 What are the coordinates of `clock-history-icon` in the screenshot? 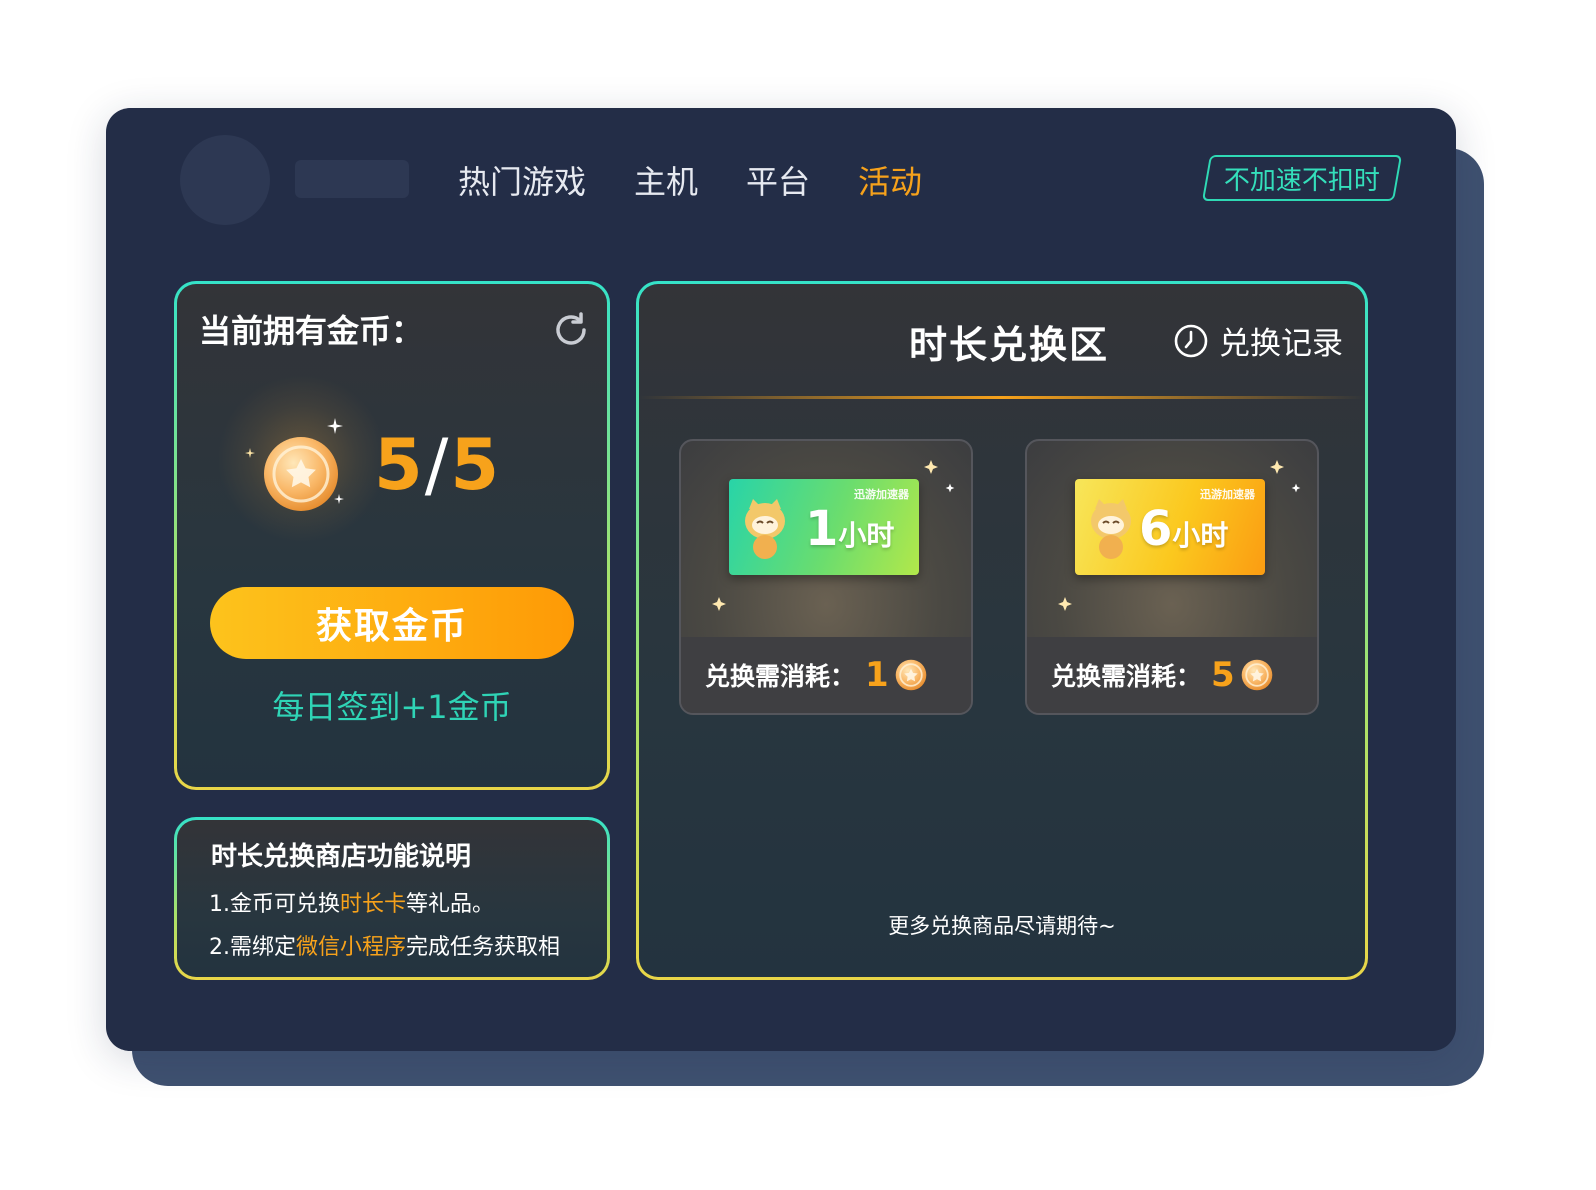 It's located at (1191, 340).